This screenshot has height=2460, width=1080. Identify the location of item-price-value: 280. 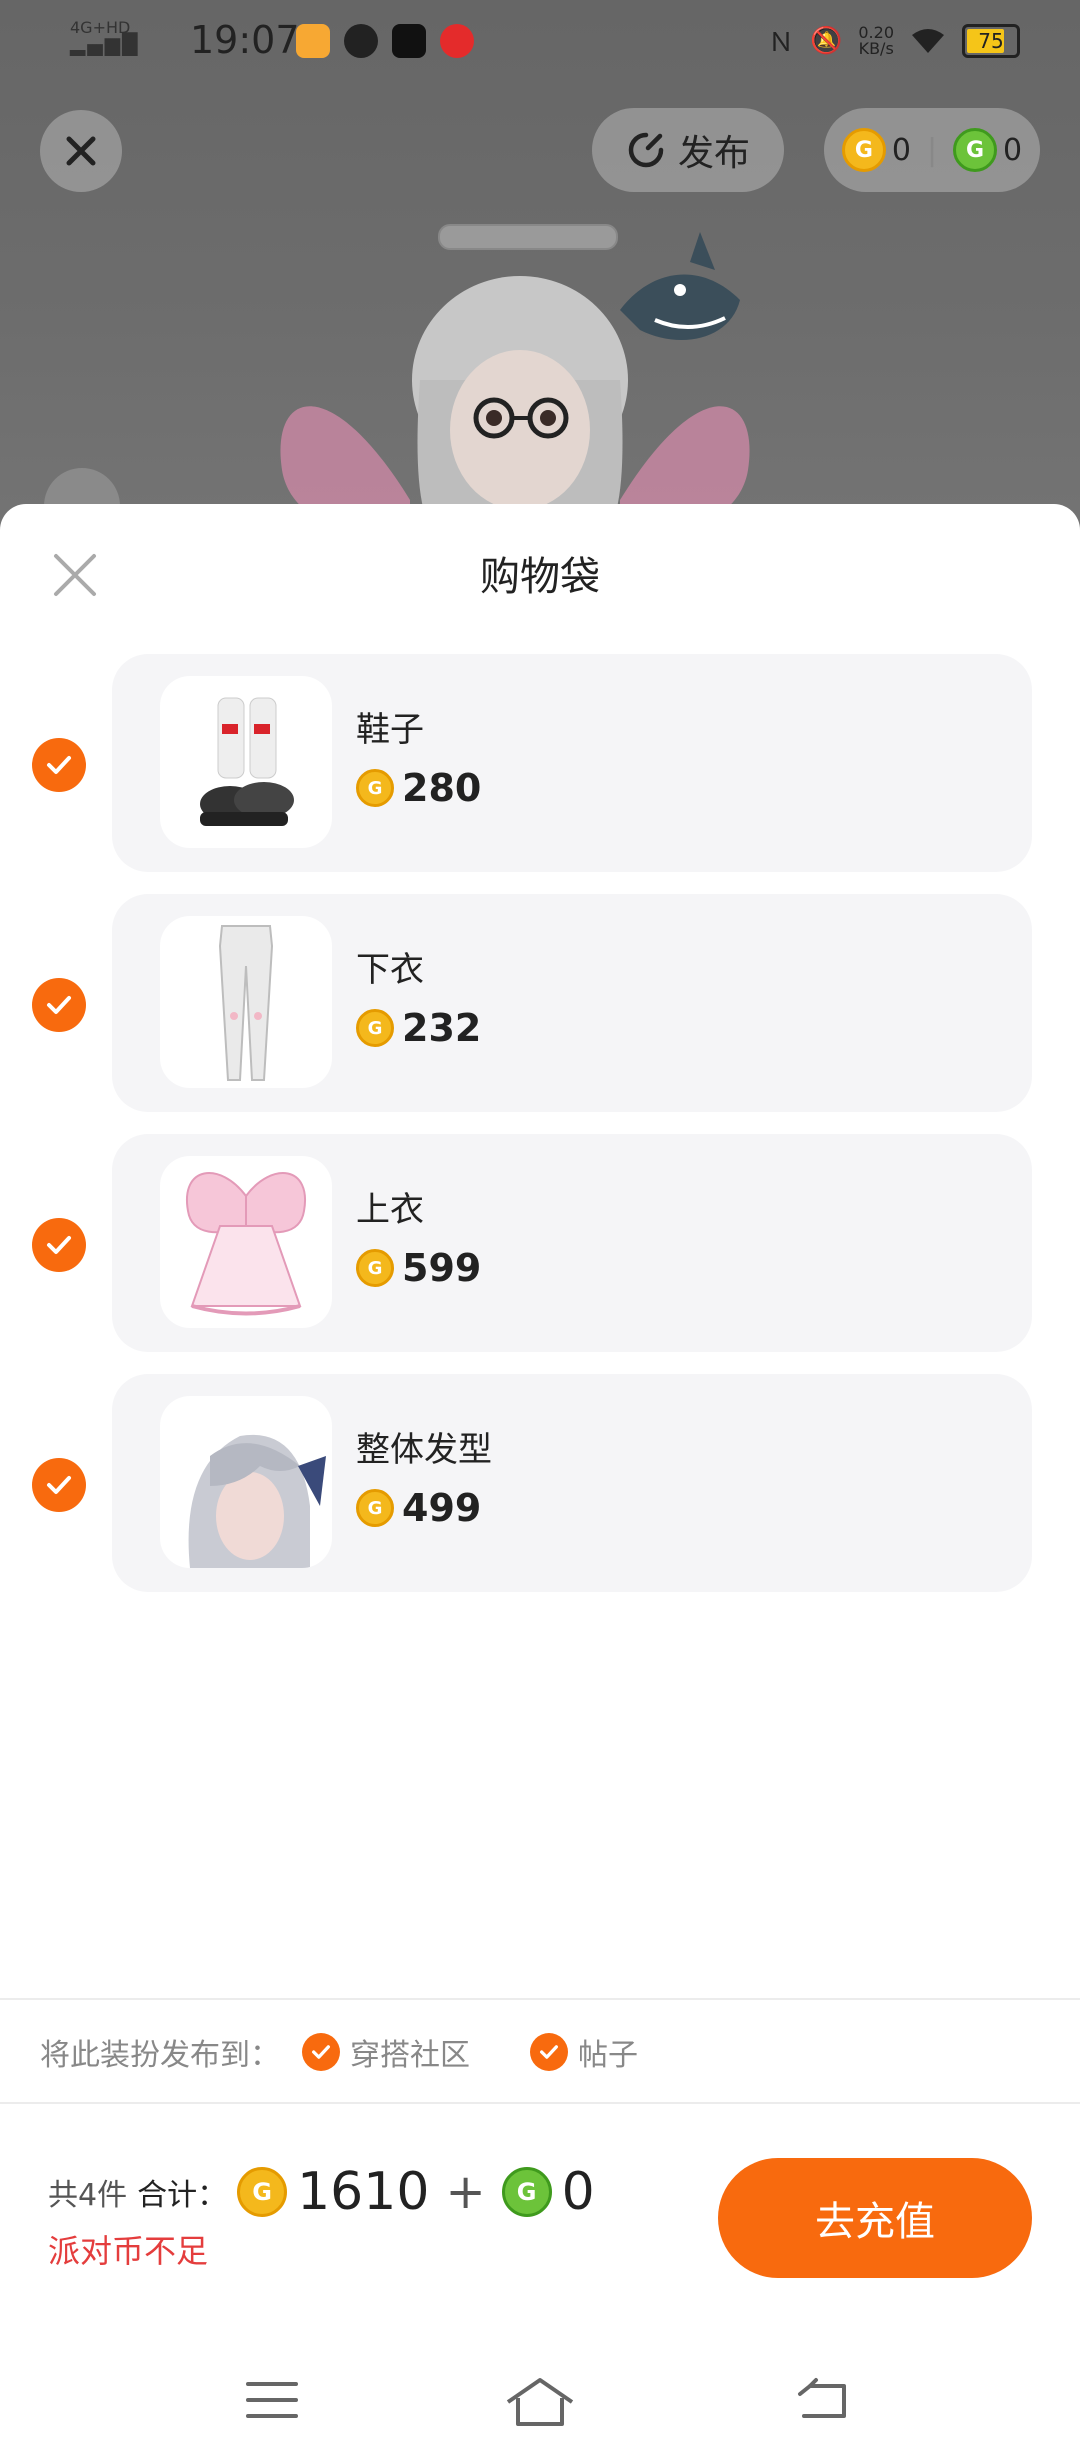
(442, 788).